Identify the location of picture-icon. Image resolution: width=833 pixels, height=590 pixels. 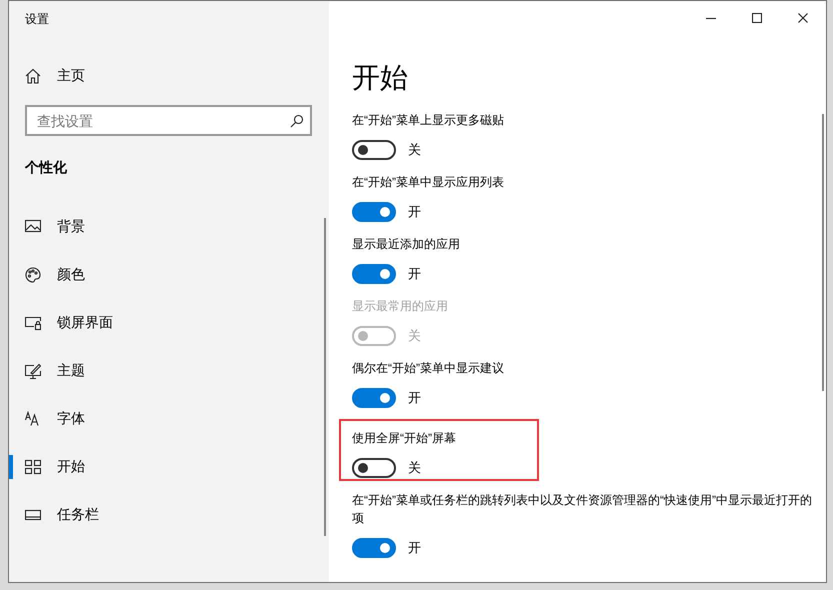
(33, 227).